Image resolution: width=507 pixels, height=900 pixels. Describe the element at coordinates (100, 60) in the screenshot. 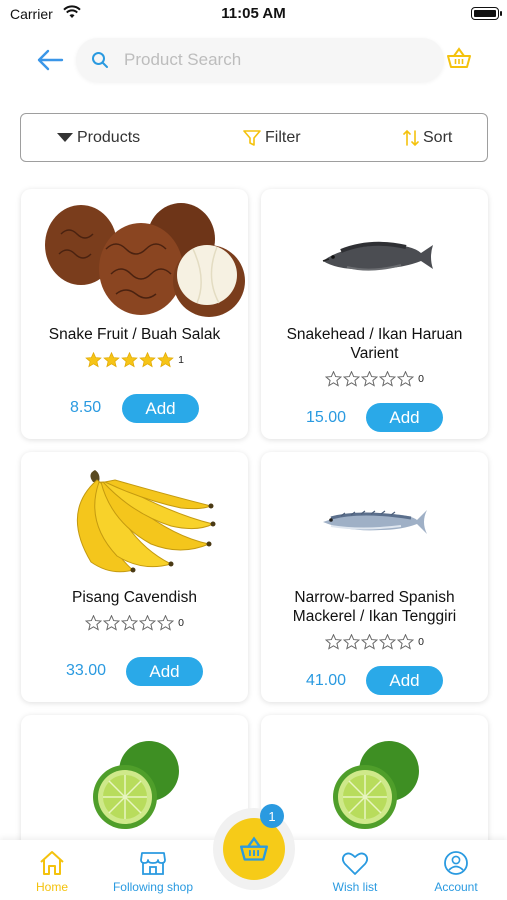

I see `search-icon` at that location.